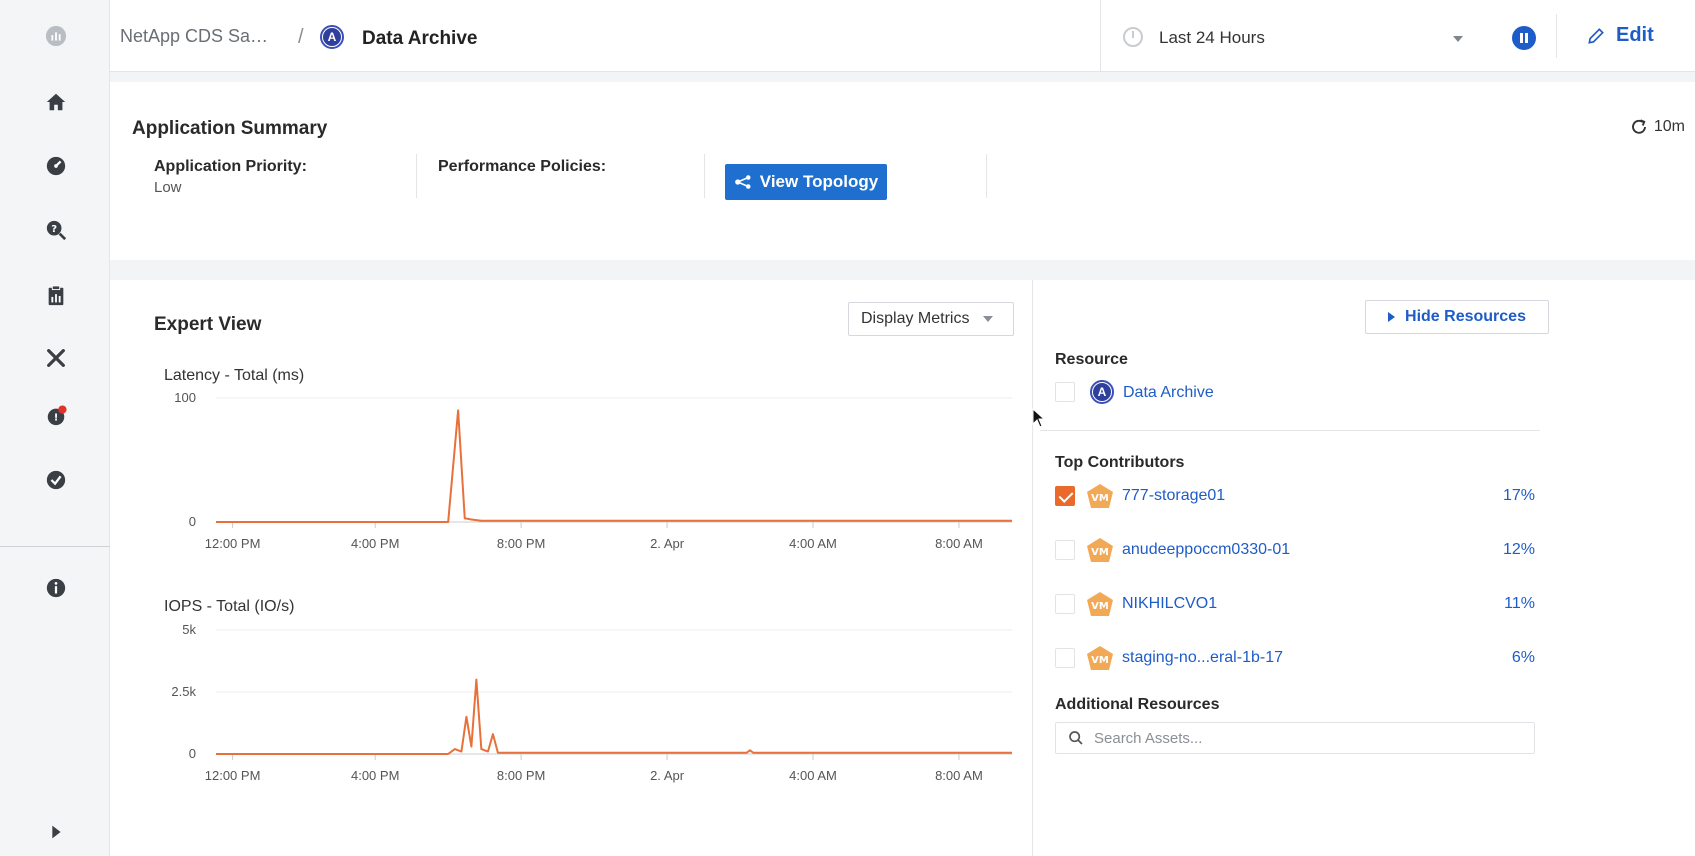 This screenshot has width=1695, height=856. What do you see at coordinates (55, 546) in the screenshot?
I see `sidebar-divider` at bounding box center [55, 546].